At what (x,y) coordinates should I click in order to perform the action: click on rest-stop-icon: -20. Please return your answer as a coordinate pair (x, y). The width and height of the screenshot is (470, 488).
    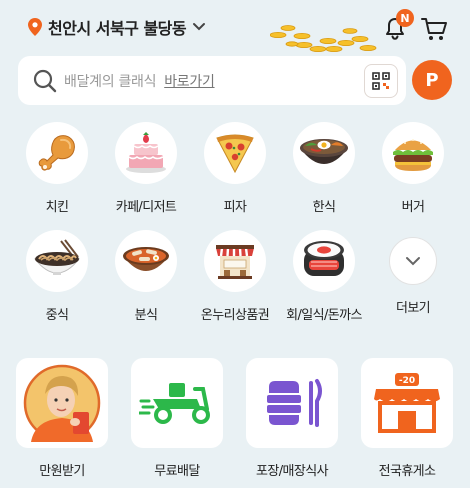
    Looking at the image, I should click on (407, 403).